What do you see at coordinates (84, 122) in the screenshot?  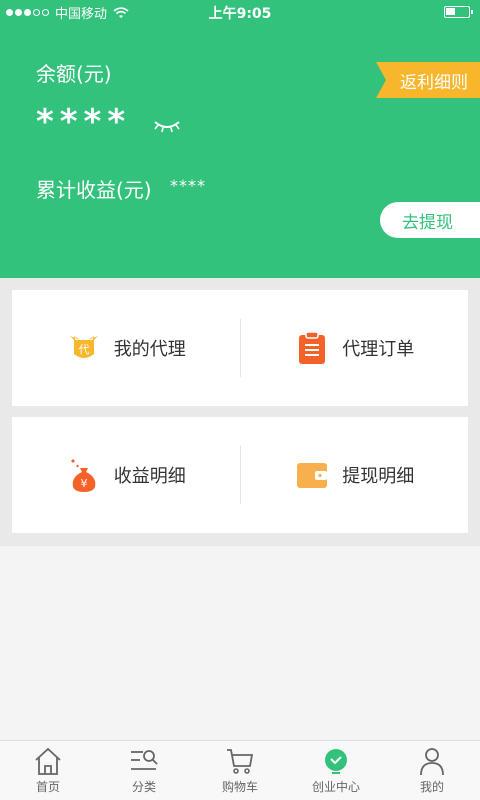 I see `balance-value: ****` at bounding box center [84, 122].